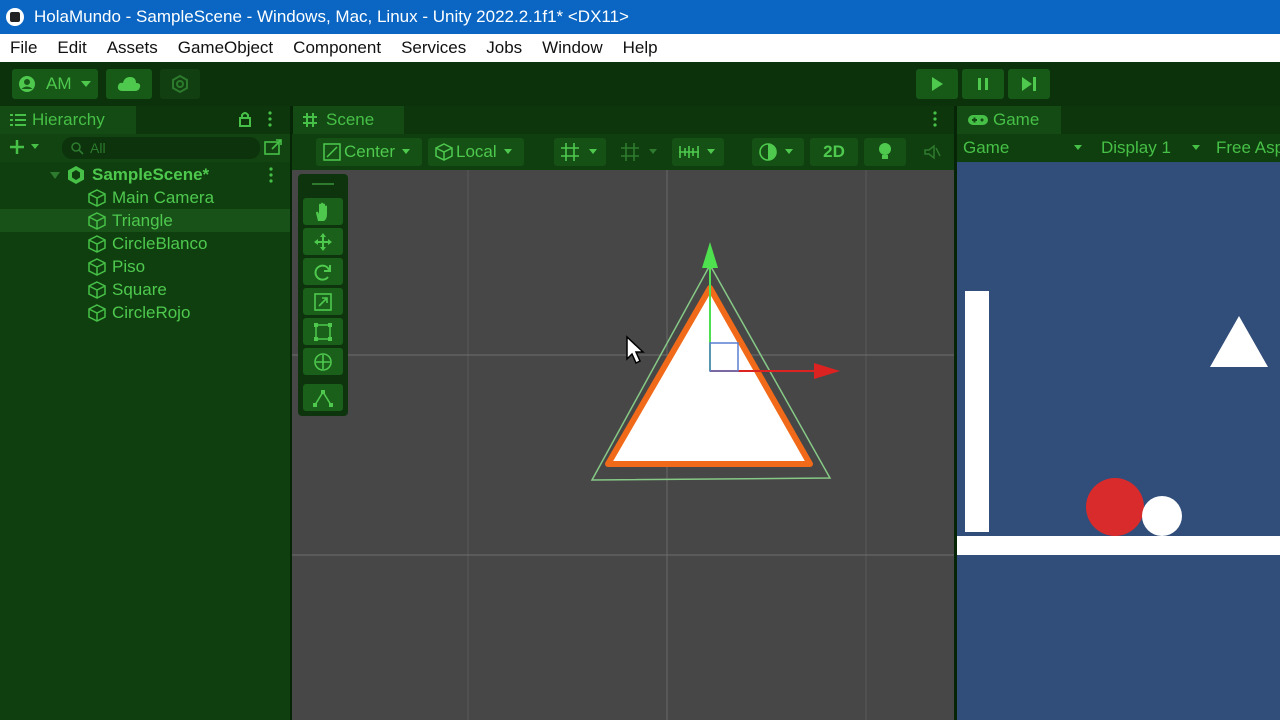 The width and height of the screenshot is (1280, 720). I want to click on scene-root-row: SampleScene*, so click(145, 174).